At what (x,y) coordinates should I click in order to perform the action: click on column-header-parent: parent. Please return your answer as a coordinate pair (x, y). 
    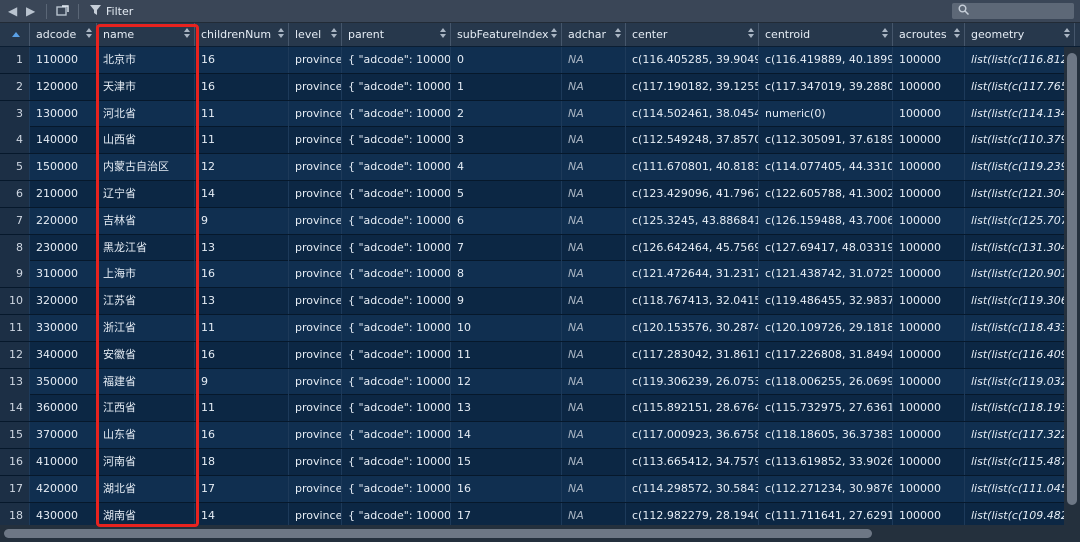
    Looking at the image, I should click on (396, 34).